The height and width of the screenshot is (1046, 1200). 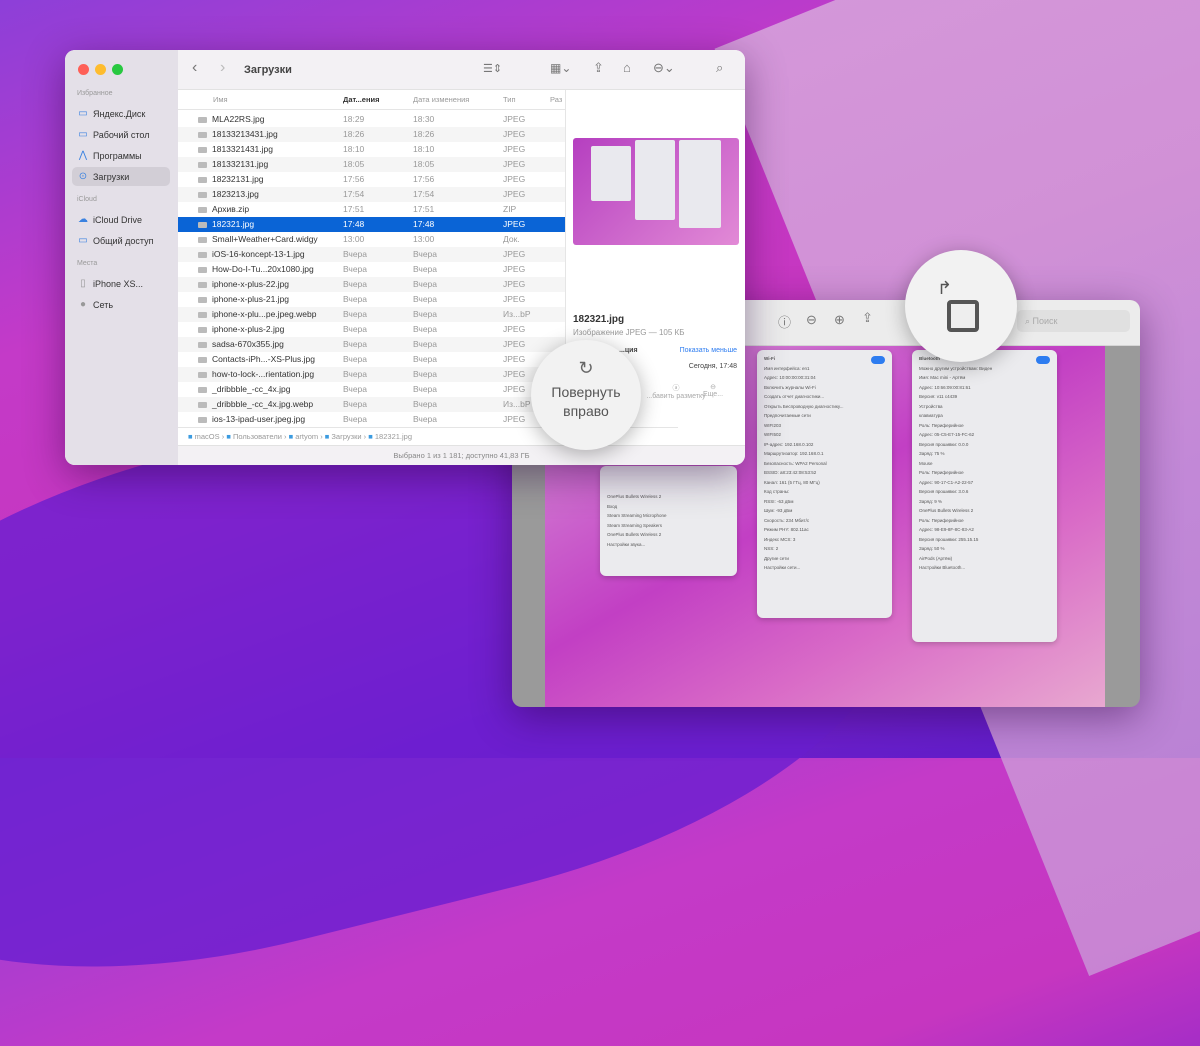 I want to click on menu-line: Mouse, so click(x=926, y=463).